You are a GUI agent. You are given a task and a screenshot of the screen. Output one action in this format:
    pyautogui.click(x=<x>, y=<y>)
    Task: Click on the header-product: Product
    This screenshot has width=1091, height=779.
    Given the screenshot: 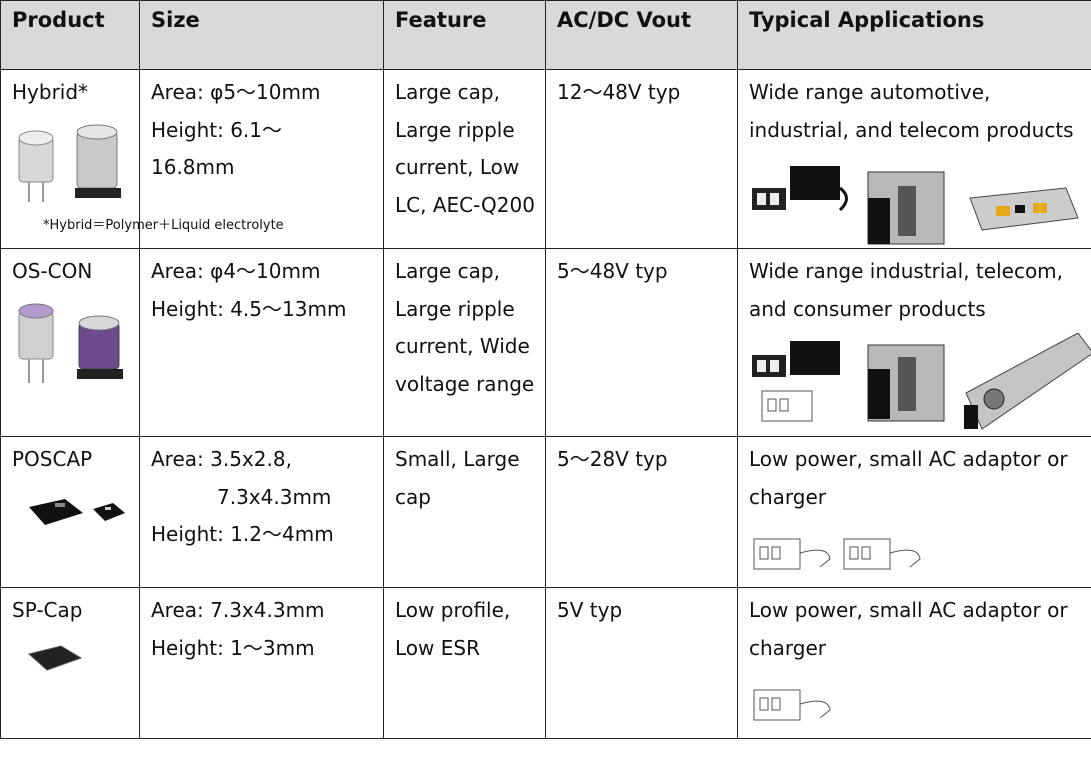 What is the action you would take?
    pyautogui.click(x=70, y=35)
    